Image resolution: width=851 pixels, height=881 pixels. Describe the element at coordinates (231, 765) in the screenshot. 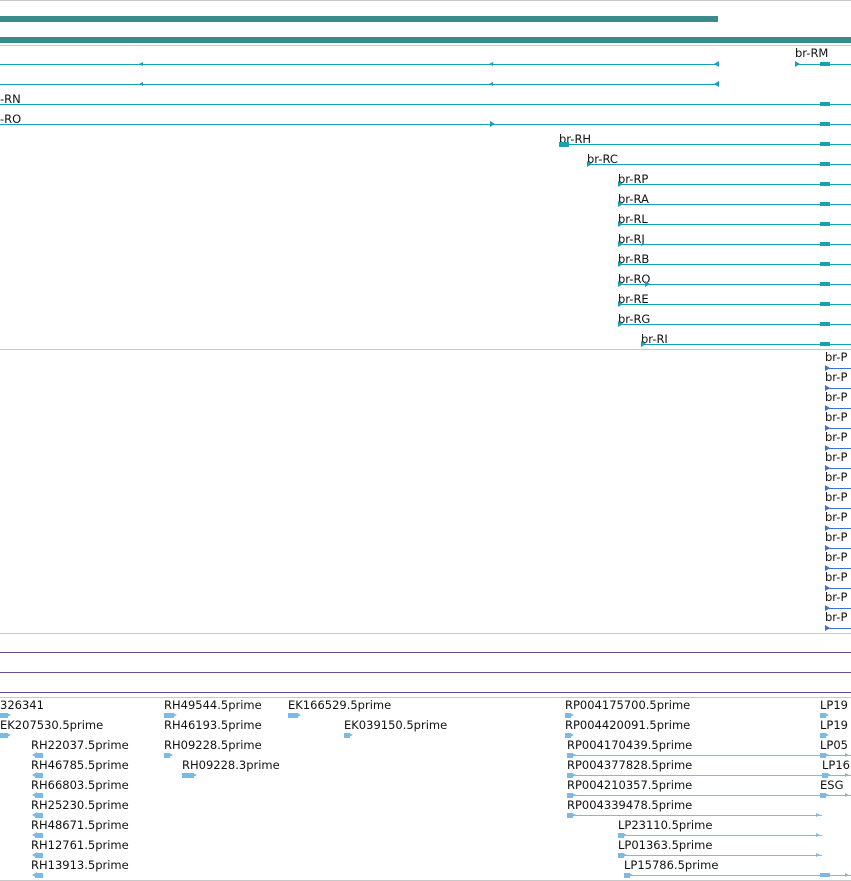

I see `est-label: RH09228.3prime` at that location.